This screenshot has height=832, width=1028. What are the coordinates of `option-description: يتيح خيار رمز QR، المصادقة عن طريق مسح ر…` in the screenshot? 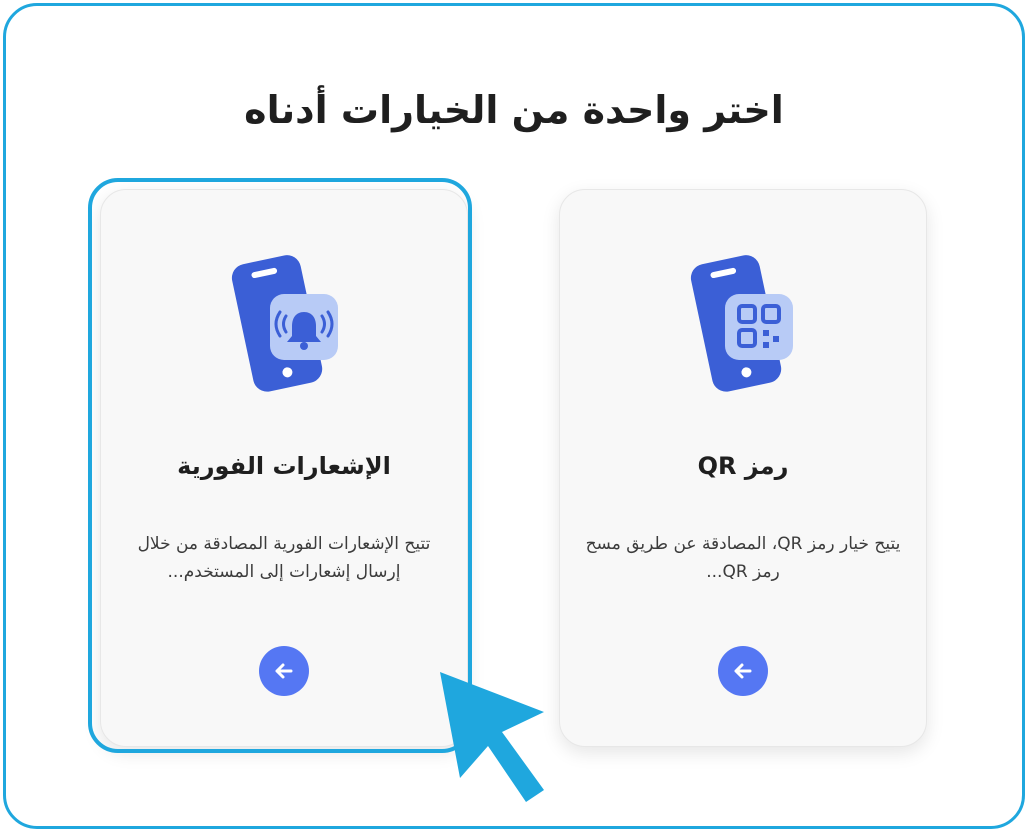 It's located at (743, 558).